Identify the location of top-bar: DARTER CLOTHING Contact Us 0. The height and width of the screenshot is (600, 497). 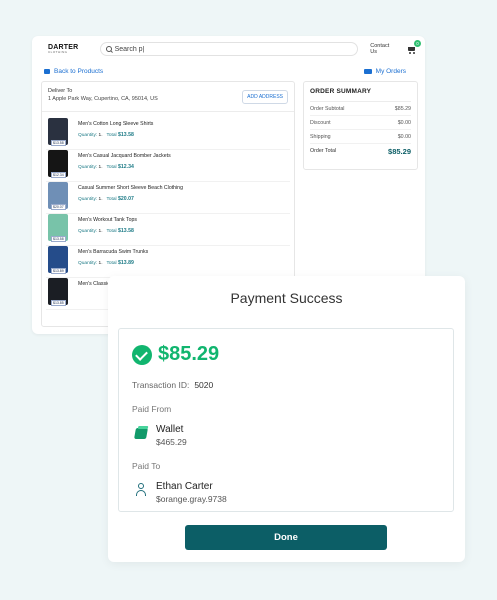
(228, 49).